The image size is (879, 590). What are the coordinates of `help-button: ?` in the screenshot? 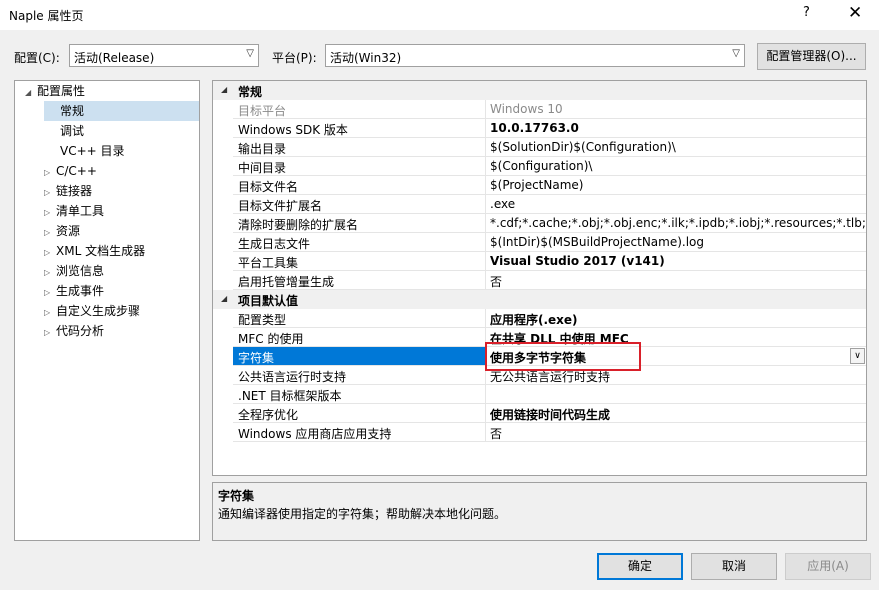 It's located at (806, 12).